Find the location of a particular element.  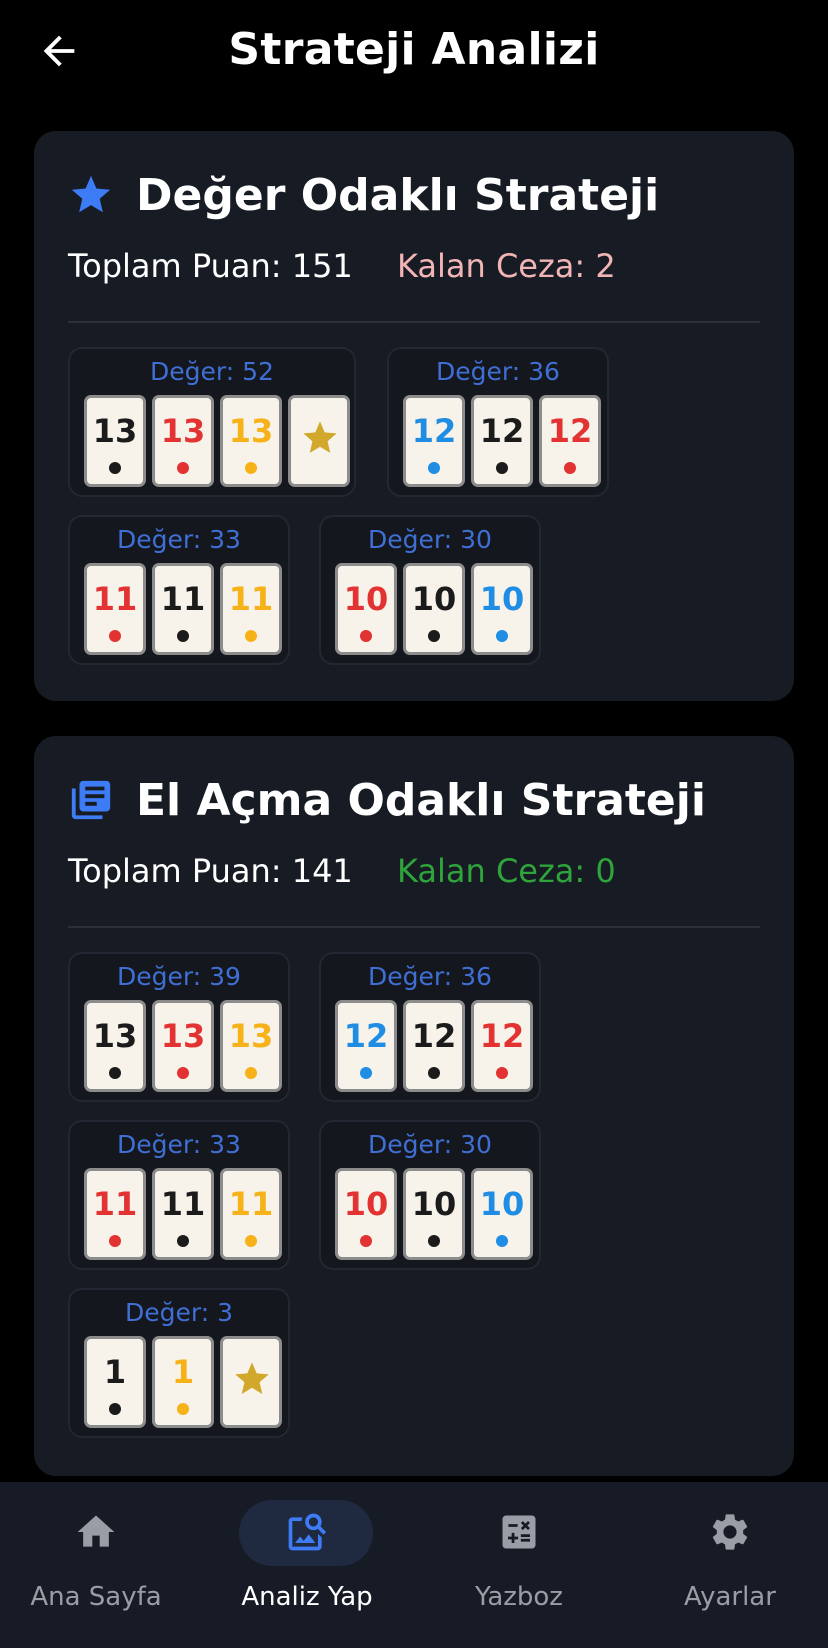

app-bar: Strateji Analizi is located at coordinates (414, 55).